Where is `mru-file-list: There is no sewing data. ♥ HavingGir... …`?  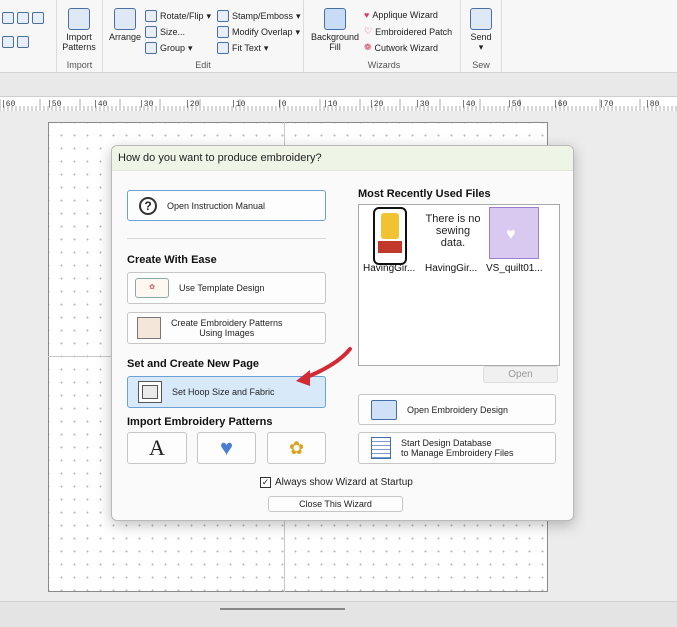
mru-file-list: There is no sewing data. ♥ HavingGir... … is located at coordinates (459, 285).